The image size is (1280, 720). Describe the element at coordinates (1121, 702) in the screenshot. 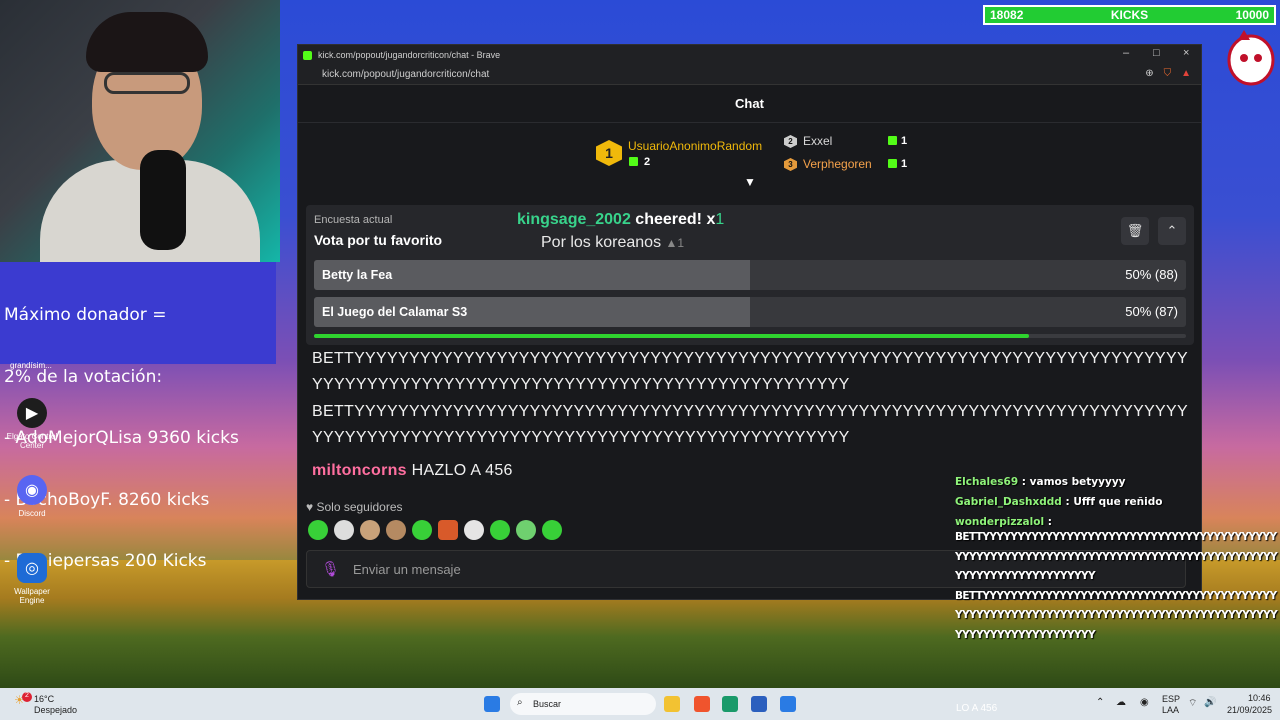

I see `cloud-icon: ☁` at that location.